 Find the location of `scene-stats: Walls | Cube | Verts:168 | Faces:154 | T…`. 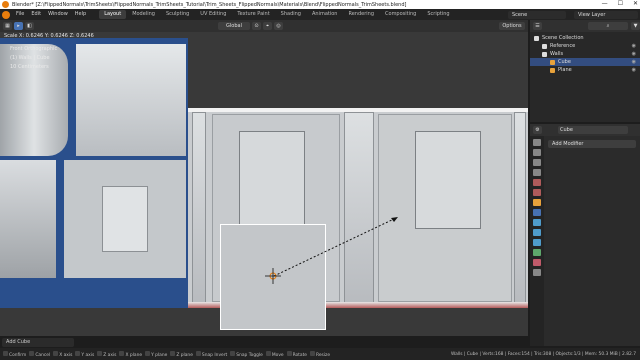

scene-stats: Walls | Cube | Verts:168 | Faces:154 | T… is located at coordinates (543, 354).